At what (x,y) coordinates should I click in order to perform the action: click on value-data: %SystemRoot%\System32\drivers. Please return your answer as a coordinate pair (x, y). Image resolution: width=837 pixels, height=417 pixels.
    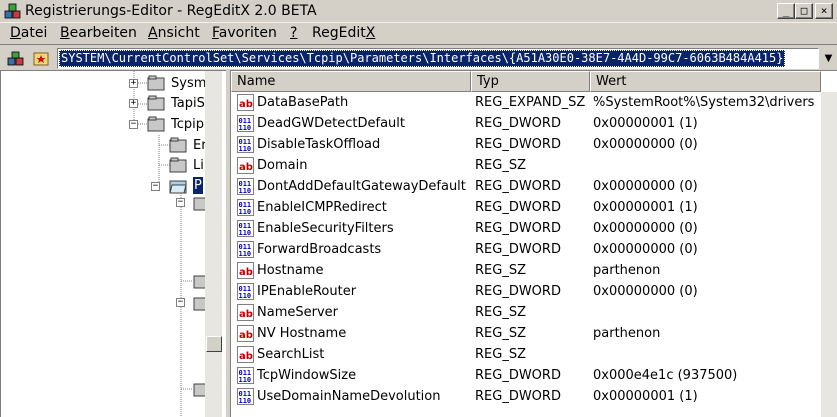
    Looking at the image, I should click on (704, 102).